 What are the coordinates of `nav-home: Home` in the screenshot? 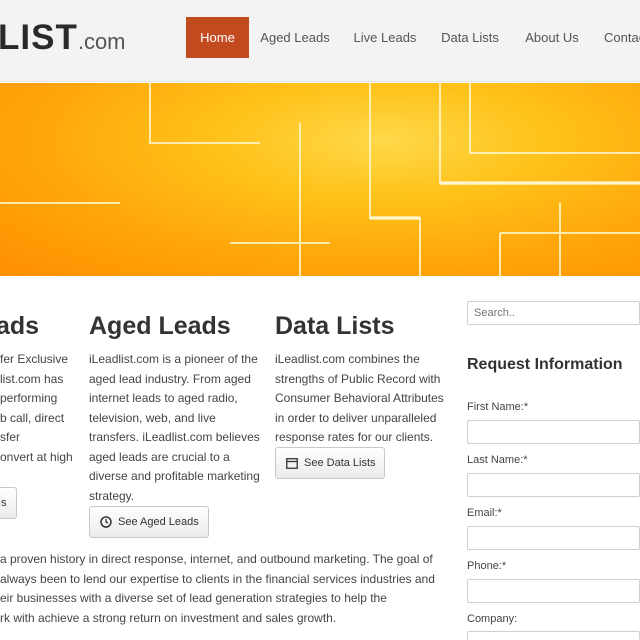 It's located at (217, 37).